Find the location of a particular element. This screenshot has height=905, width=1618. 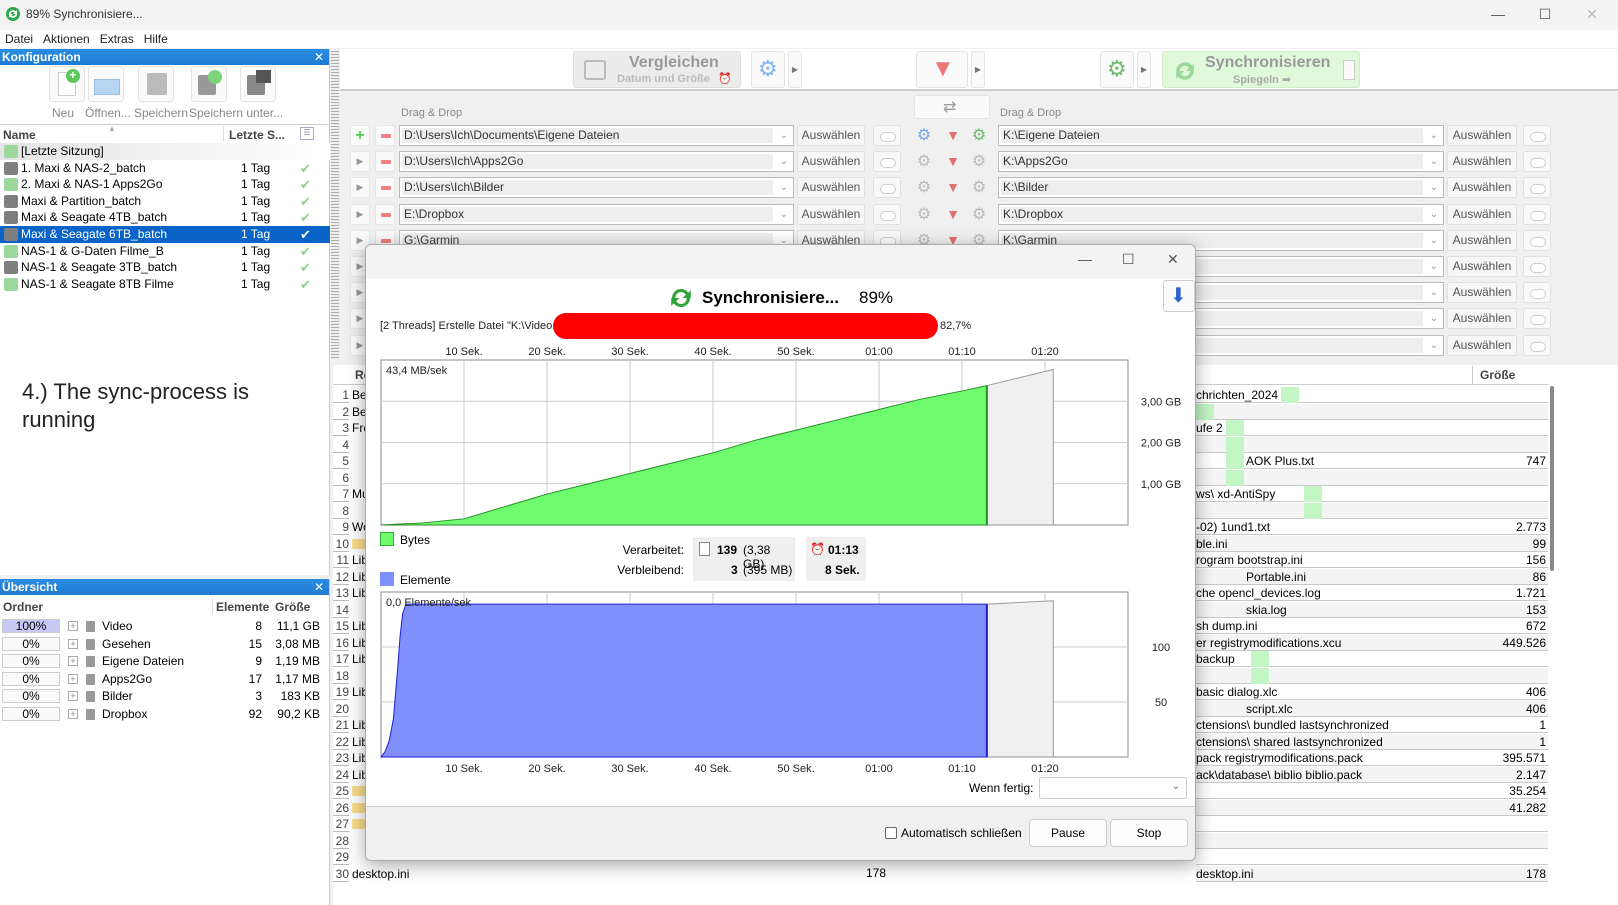

right-file-row: sh dump.ini 672 is located at coordinates (1372, 626).